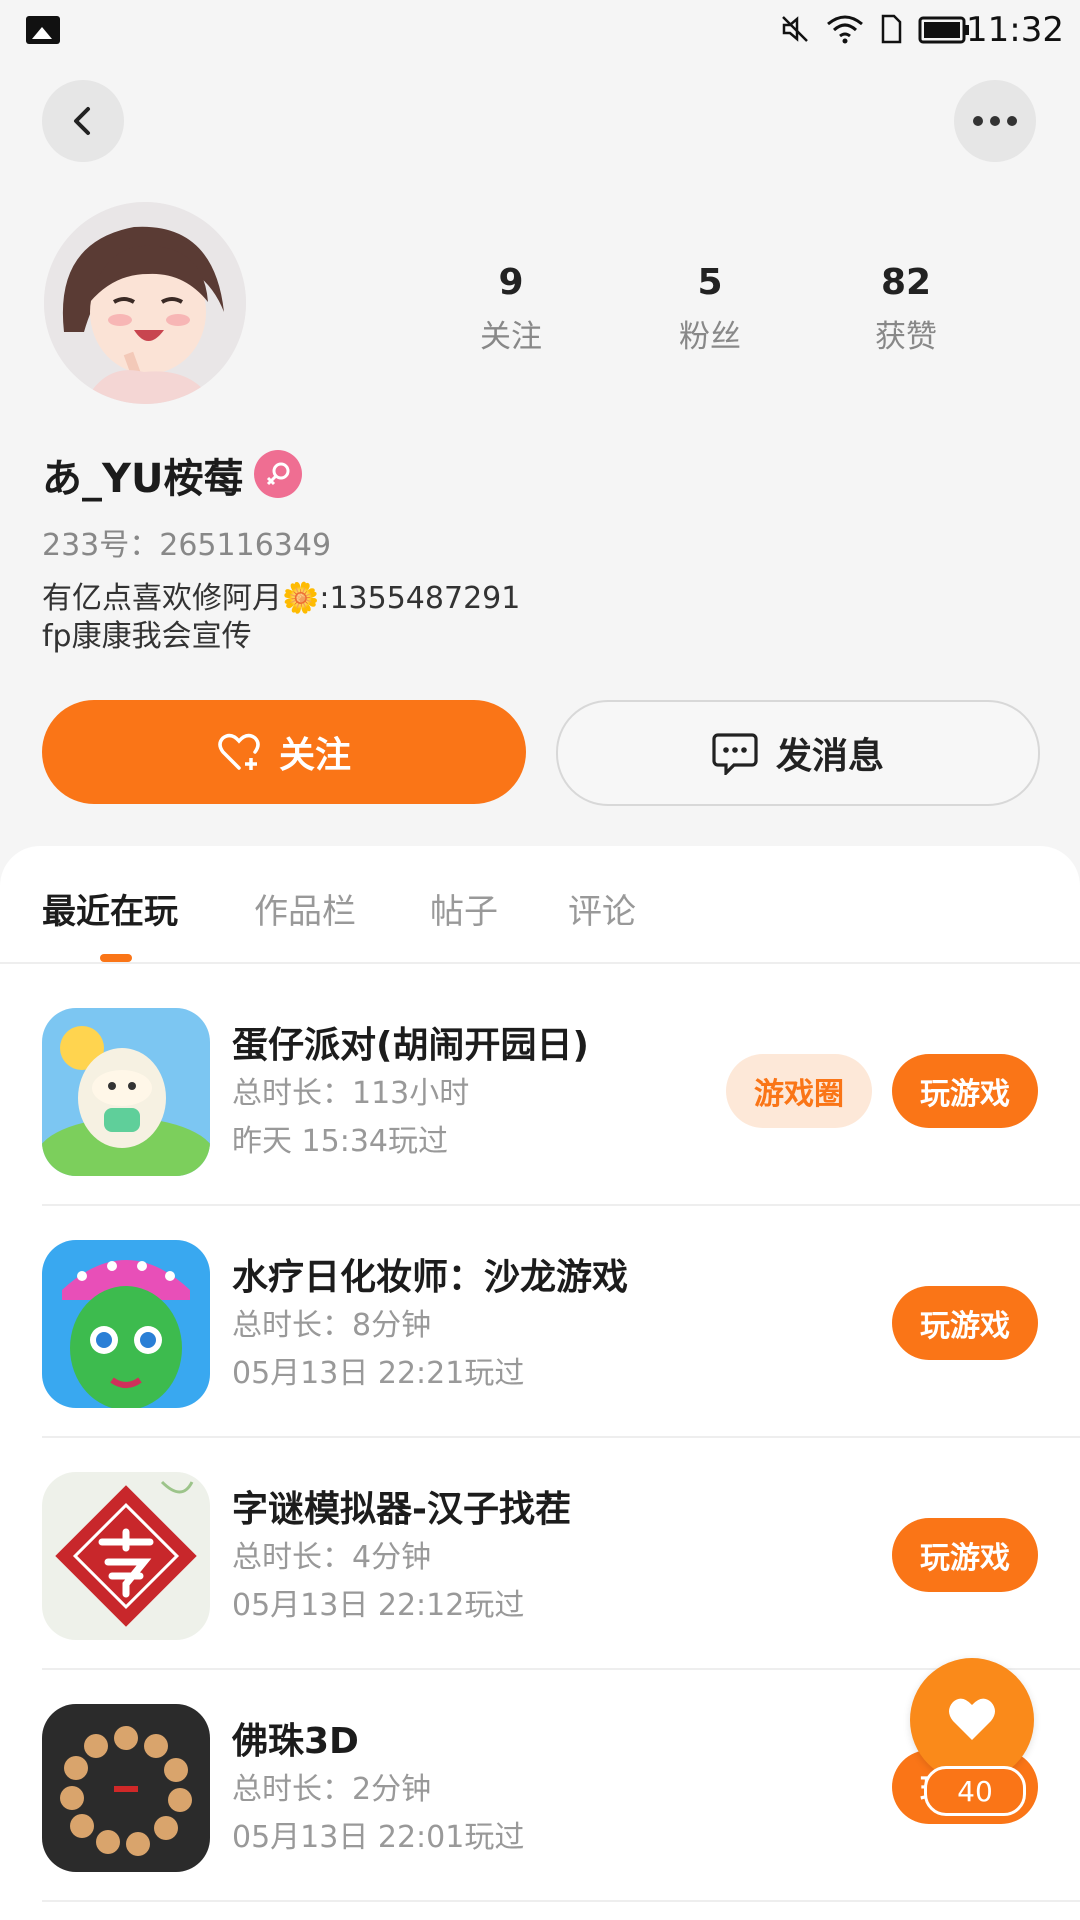  What do you see at coordinates (602, 908) in the screenshot?
I see `tab-comments: 评论` at bounding box center [602, 908].